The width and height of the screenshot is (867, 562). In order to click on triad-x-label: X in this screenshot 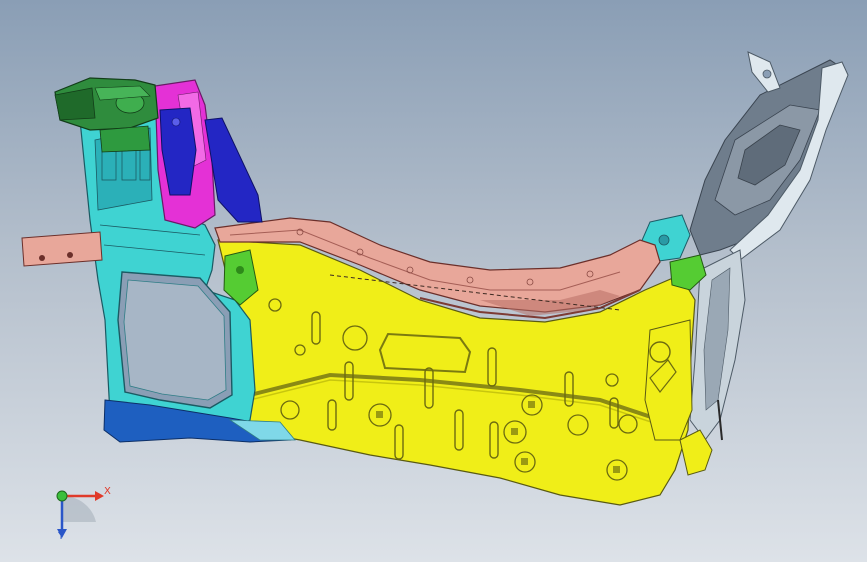, I will do `click(107, 491)`.